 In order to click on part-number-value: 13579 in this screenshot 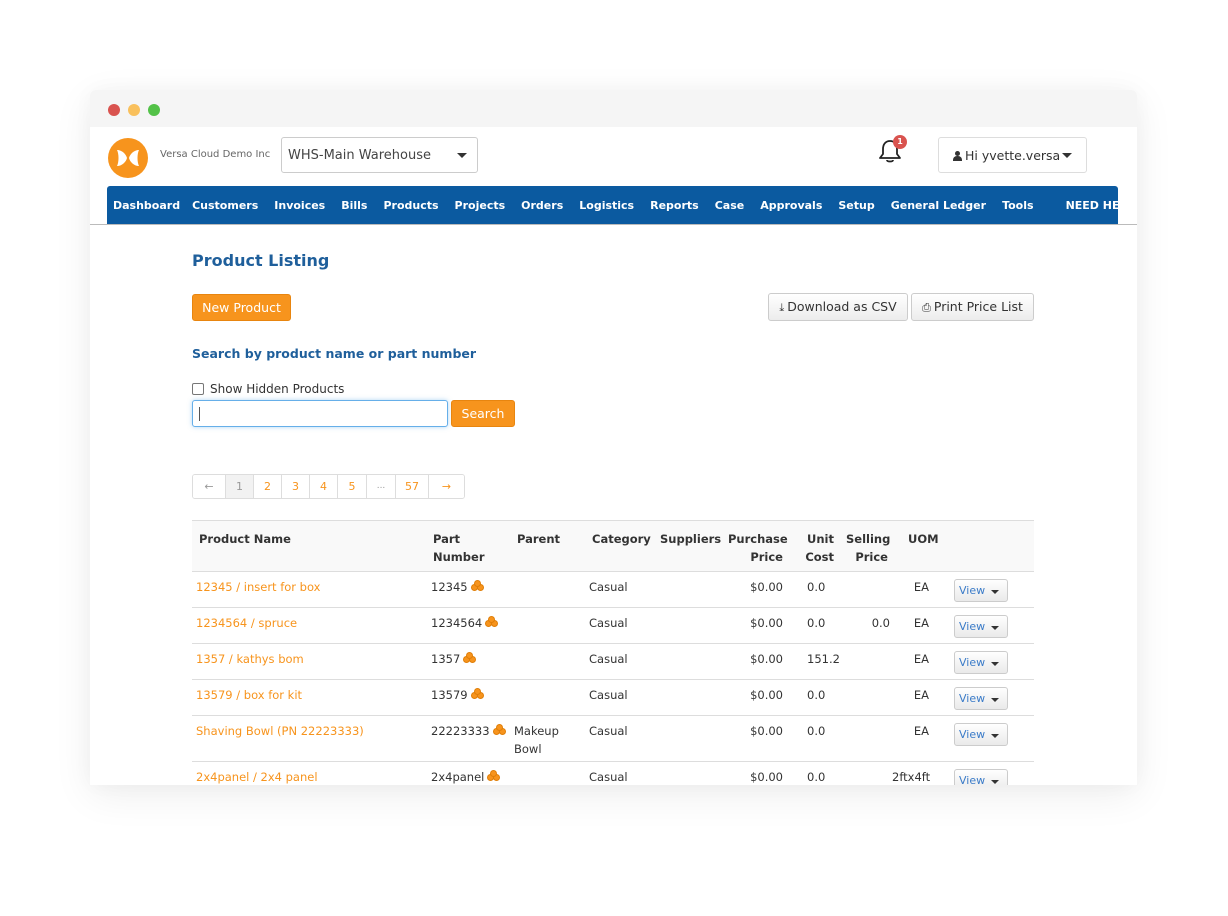, I will do `click(449, 695)`.